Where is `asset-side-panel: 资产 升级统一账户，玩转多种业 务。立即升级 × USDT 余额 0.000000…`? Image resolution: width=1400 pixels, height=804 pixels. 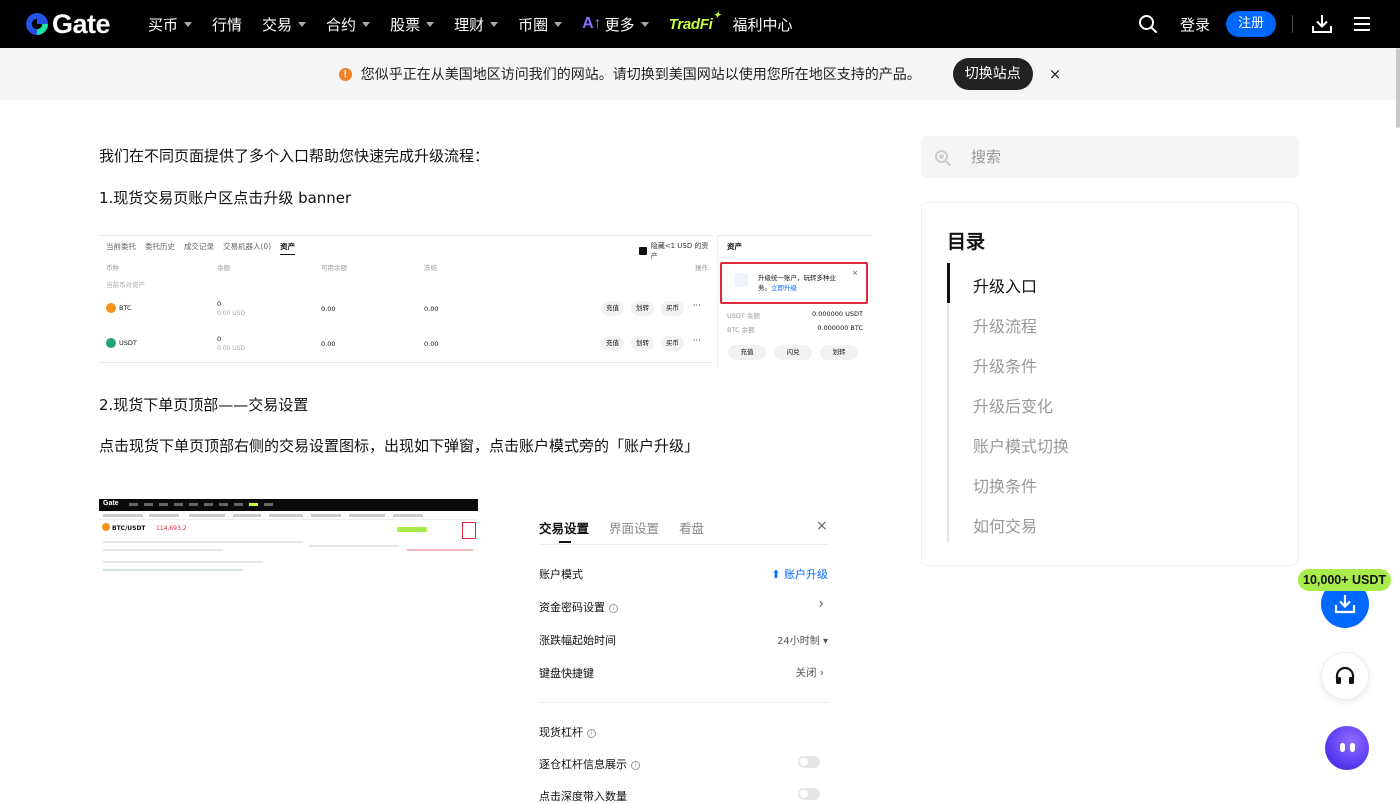 asset-side-panel: 资产 升级统一账户，玩转多种业 务。立即升级 × USDT 余额 0.000000… is located at coordinates (795, 302).